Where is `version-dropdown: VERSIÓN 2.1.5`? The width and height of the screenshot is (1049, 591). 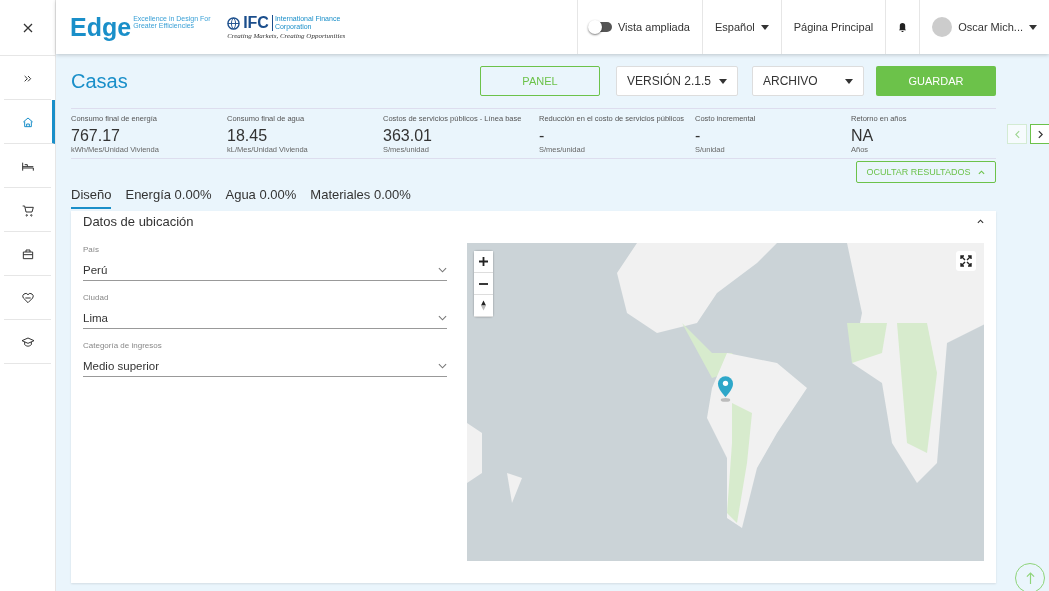
version-dropdown: VERSIÓN 2.1.5 is located at coordinates (677, 81).